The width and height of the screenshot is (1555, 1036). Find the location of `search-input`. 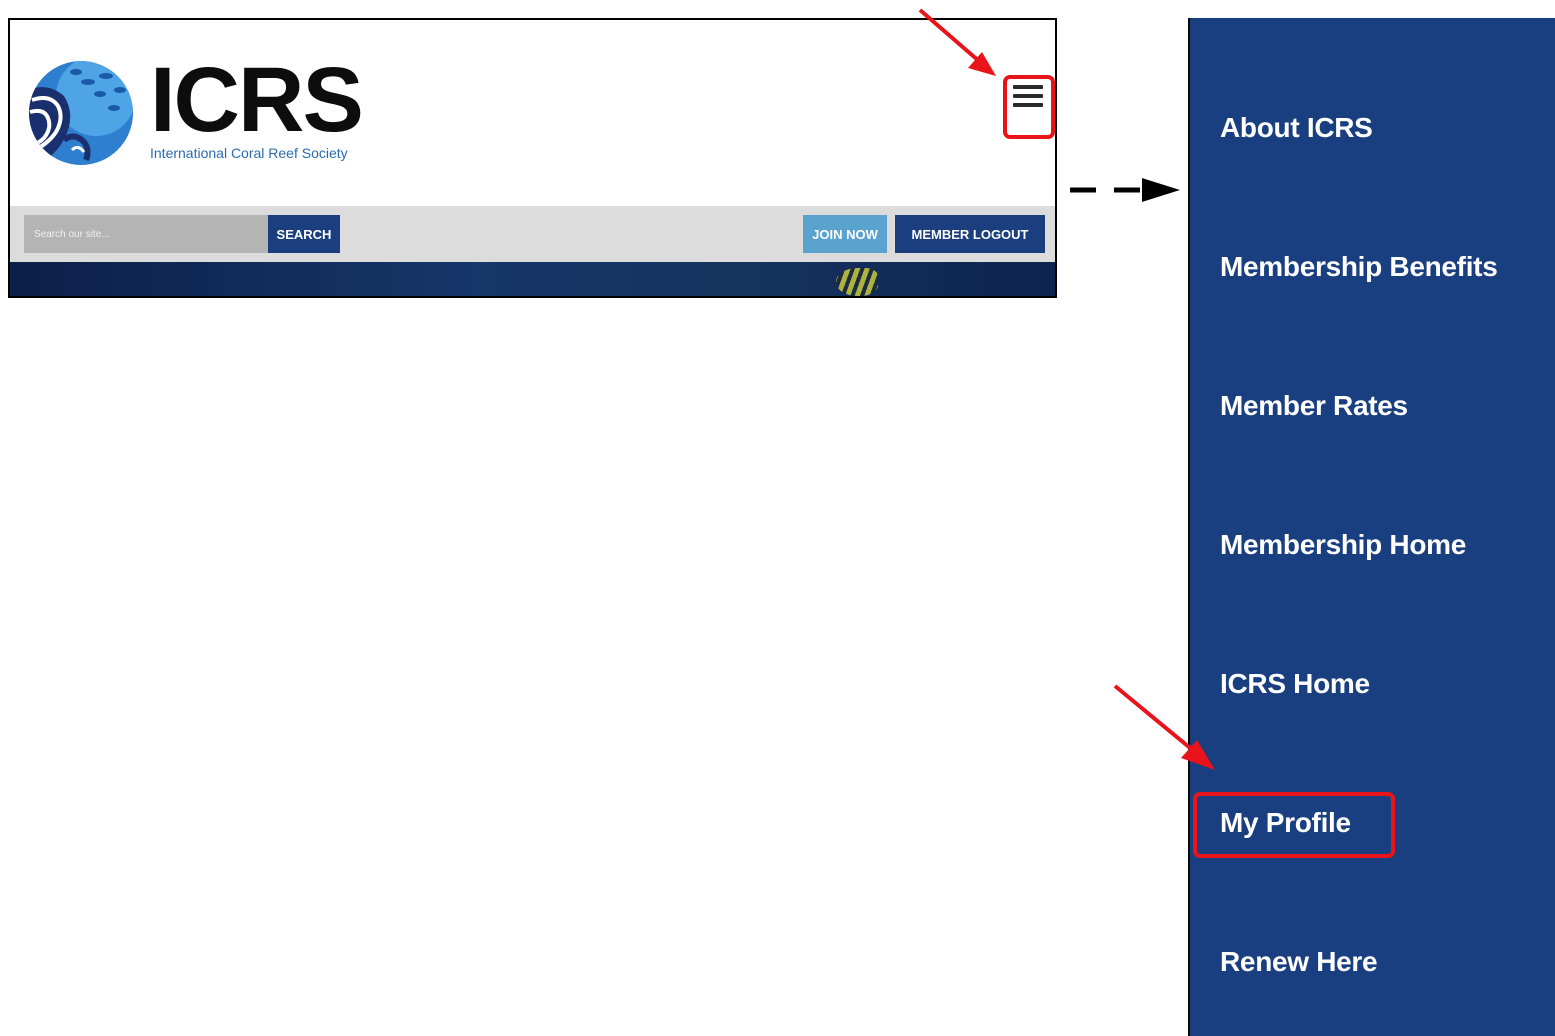

search-input is located at coordinates (146, 234).